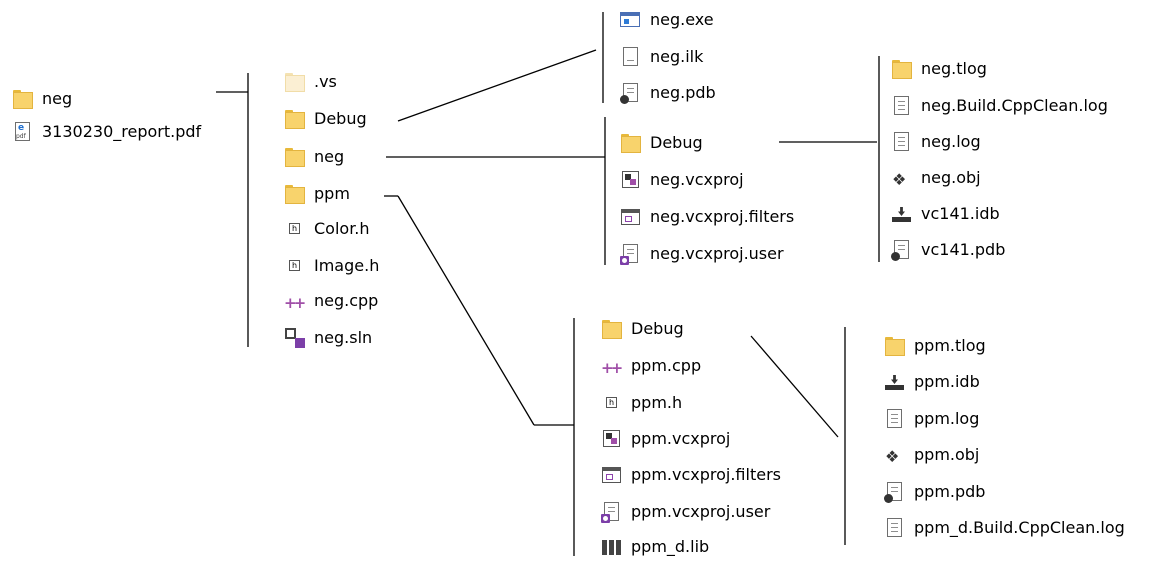 The image size is (1169, 561). I want to click on item-label: ppm.vcxproj.user, so click(701, 511).